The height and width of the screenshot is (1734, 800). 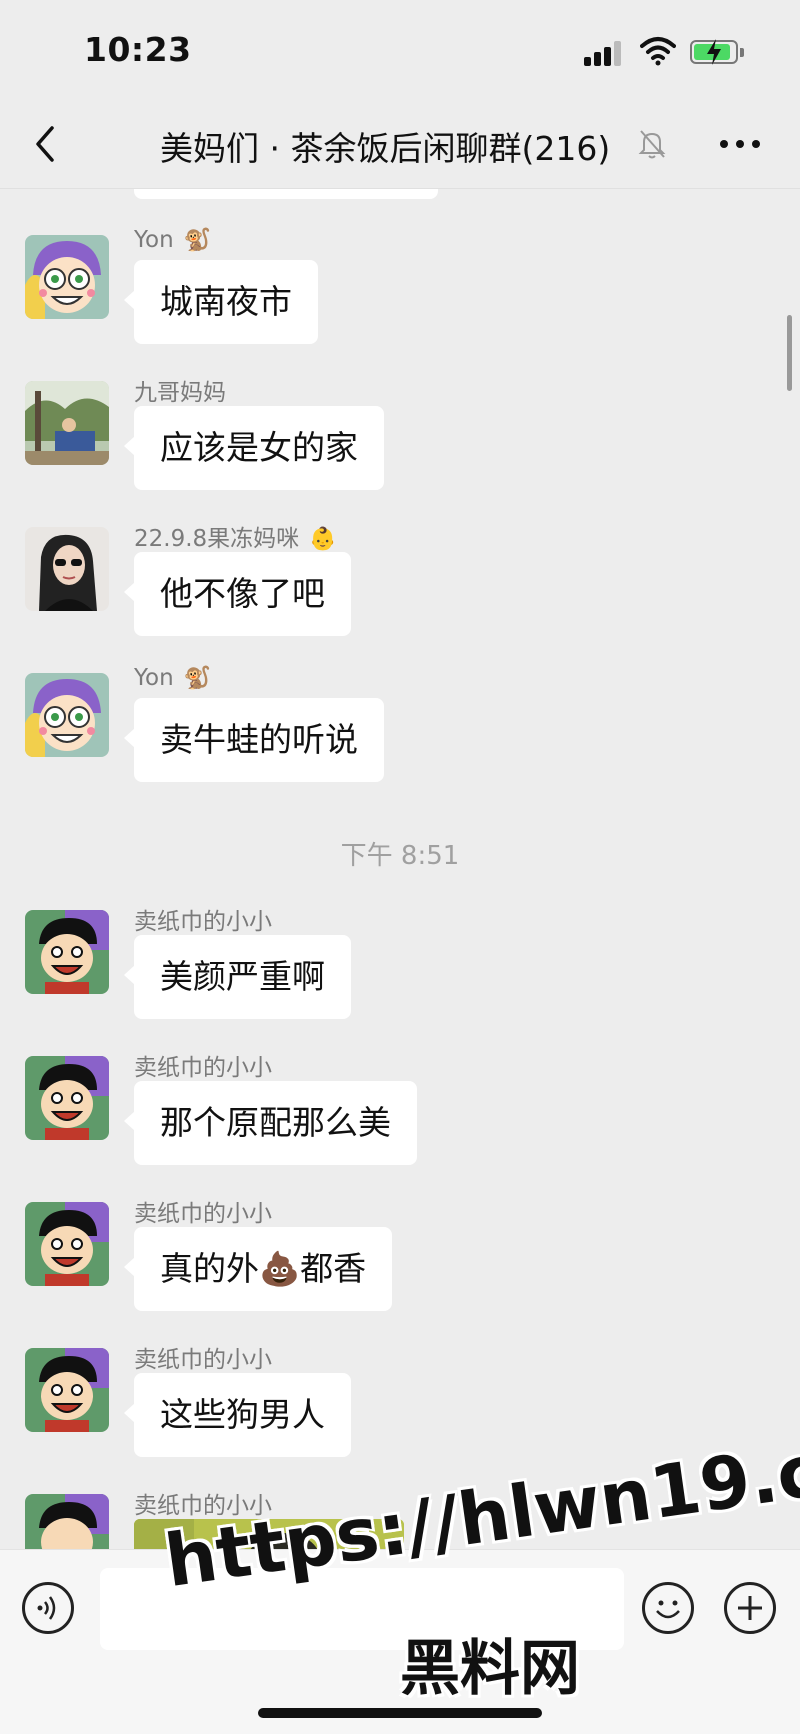 I want to click on message-bubble, so click(x=286, y=194).